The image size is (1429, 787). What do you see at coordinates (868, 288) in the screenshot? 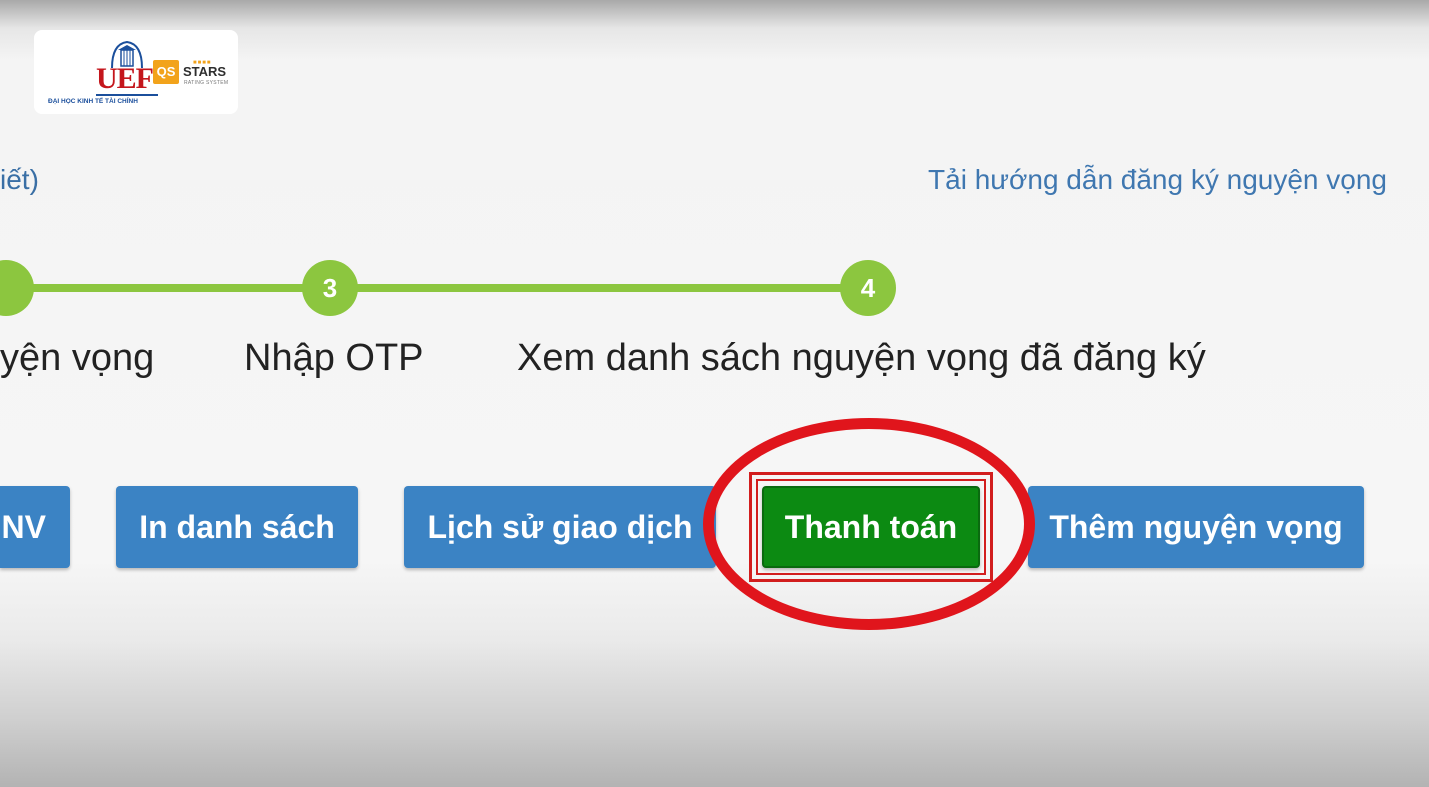
I see `step-4-circle: 4` at bounding box center [868, 288].